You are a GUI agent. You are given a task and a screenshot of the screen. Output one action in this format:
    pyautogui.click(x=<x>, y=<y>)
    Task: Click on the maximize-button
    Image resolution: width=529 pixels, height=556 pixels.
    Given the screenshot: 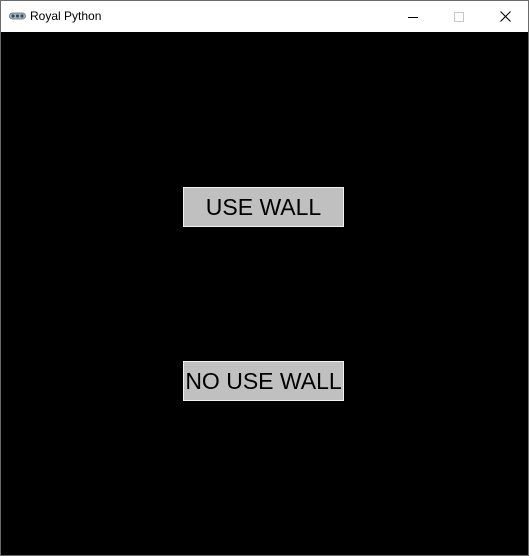 What is the action you would take?
    pyautogui.click(x=459, y=16)
    